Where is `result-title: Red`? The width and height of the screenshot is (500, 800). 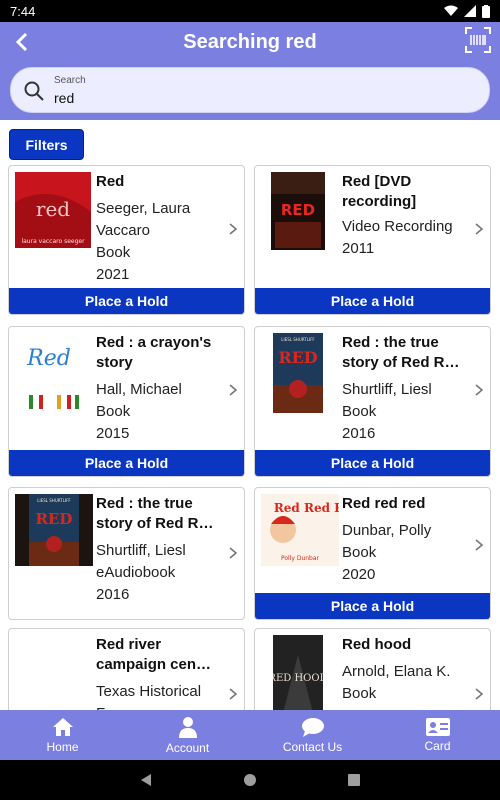
result-title: Red is located at coordinates (110, 181).